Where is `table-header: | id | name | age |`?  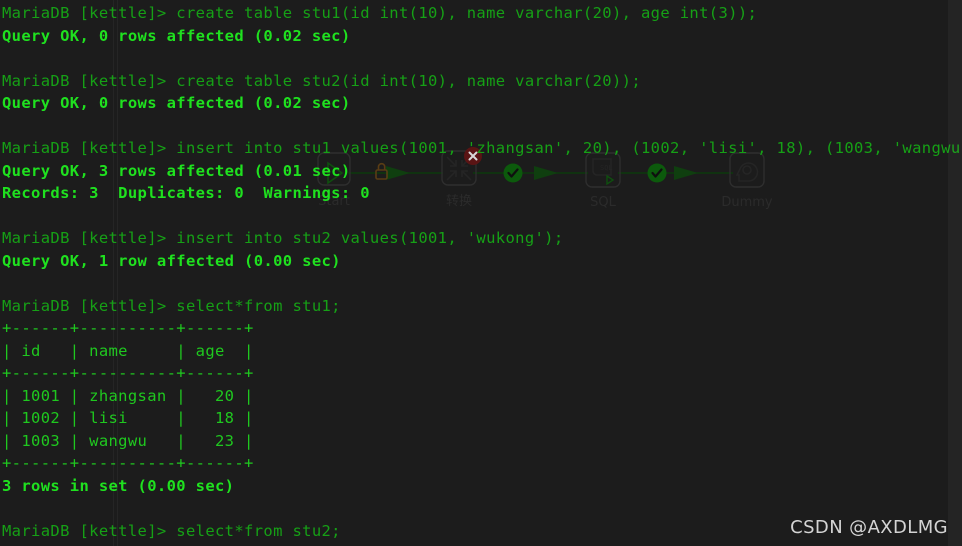
table-header: | id | name | age | is located at coordinates (128, 350).